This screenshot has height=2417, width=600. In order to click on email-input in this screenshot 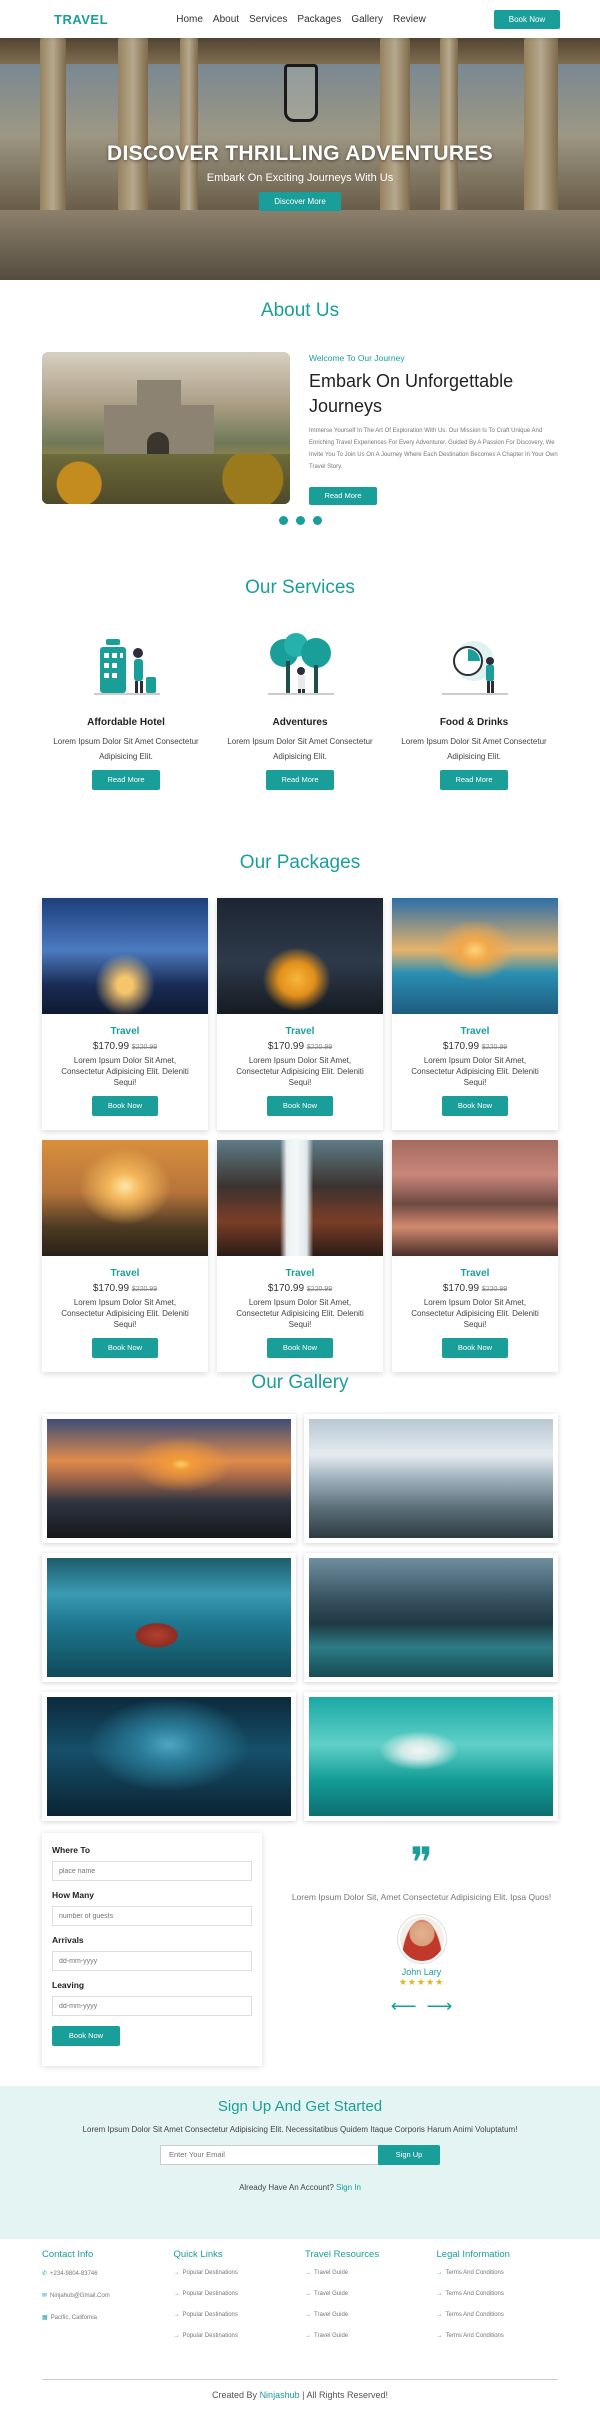, I will do `click(269, 2154)`.